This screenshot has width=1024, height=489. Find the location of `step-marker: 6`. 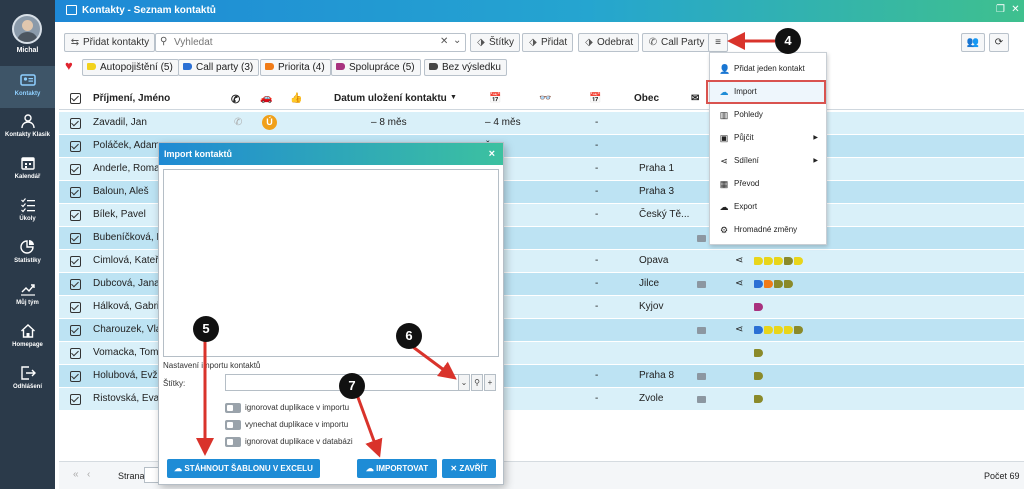

step-marker: 6 is located at coordinates (409, 336).